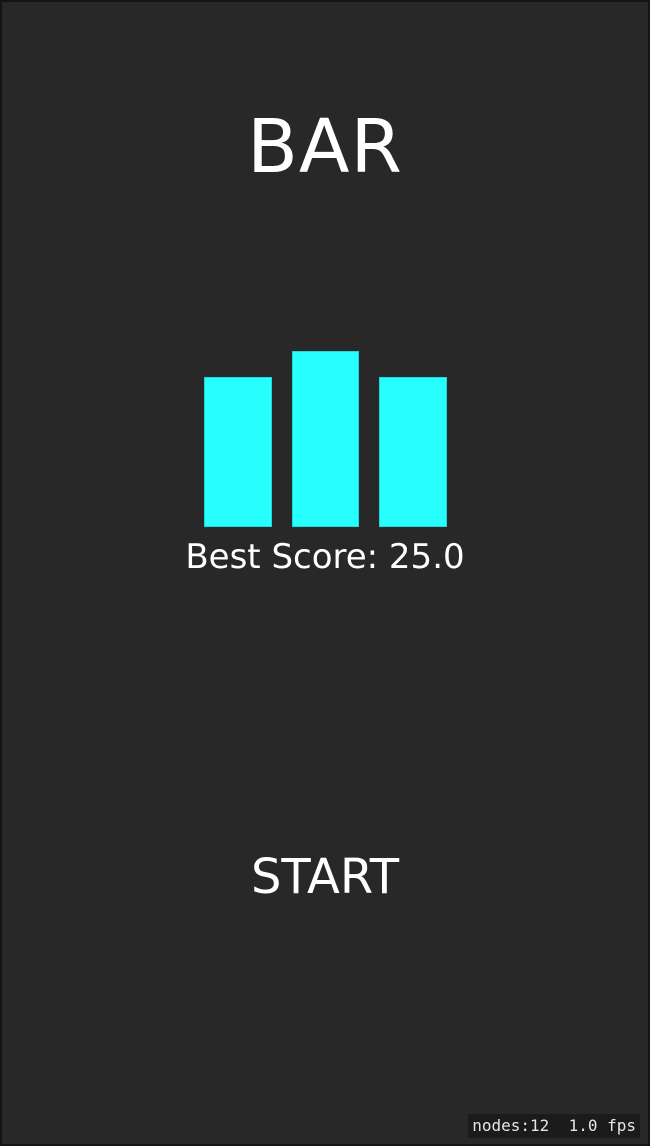 Image resolution: width=650 pixels, height=1146 pixels. What do you see at coordinates (511, 1125) in the screenshot?
I see `node-count-label: nodes:12` at bounding box center [511, 1125].